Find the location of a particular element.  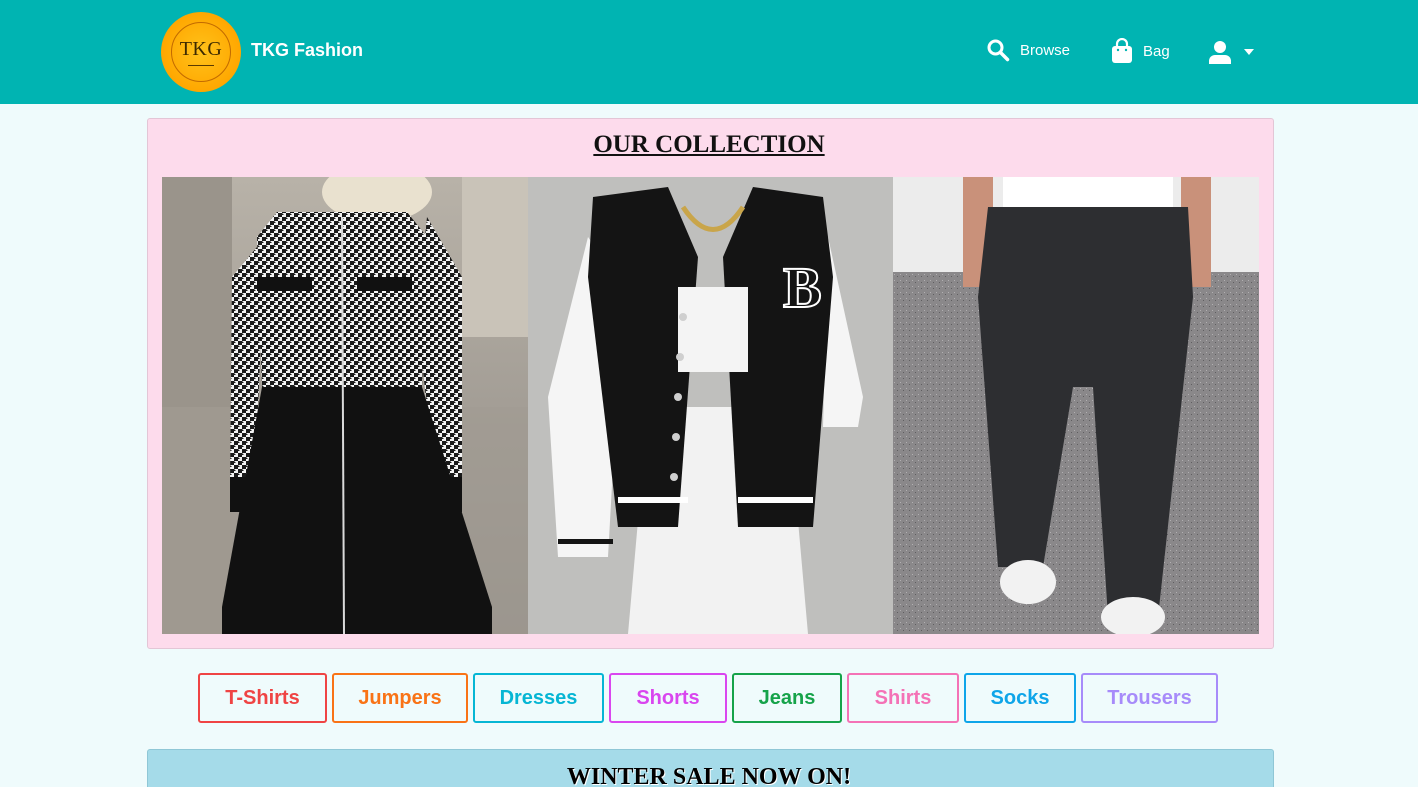

nav-browse-link: Browse is located at coordinates (1028, 50).